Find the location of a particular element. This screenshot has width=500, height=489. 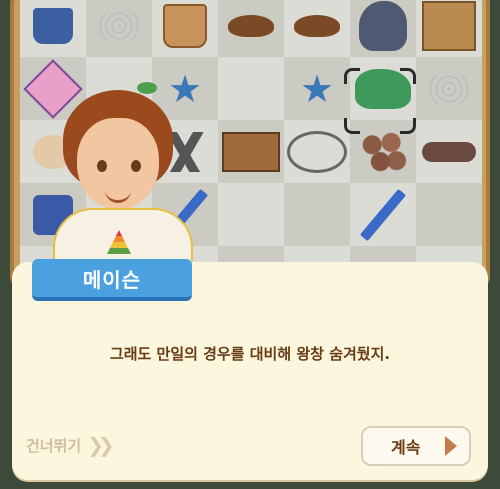

school-desk-item is located at coordinates (251, 151).